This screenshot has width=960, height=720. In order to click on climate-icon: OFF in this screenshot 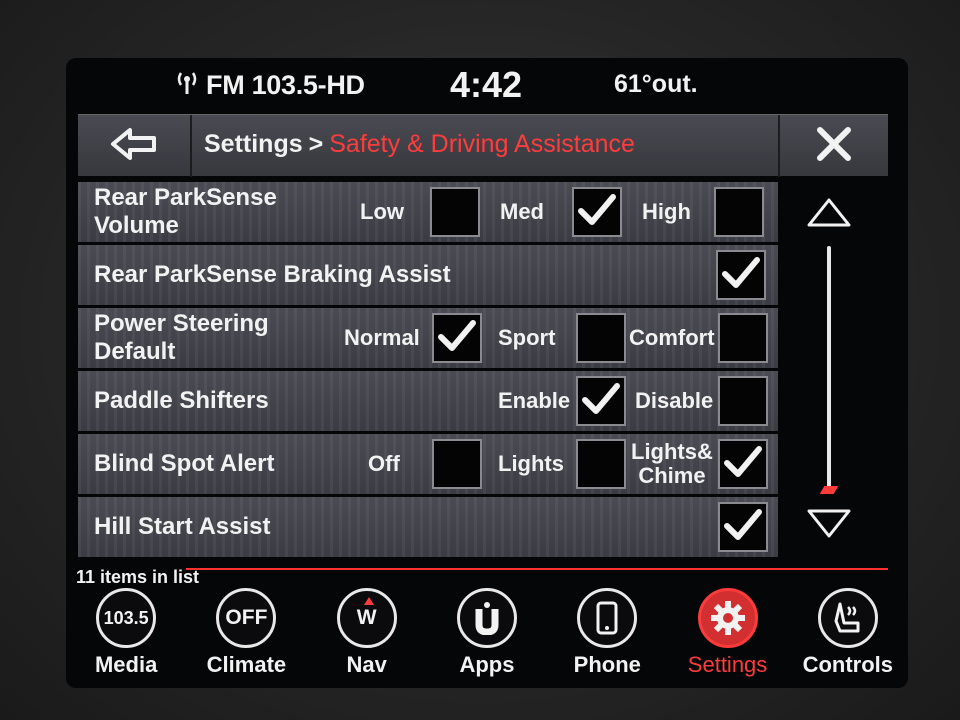, I will do `click(246, 618)`.